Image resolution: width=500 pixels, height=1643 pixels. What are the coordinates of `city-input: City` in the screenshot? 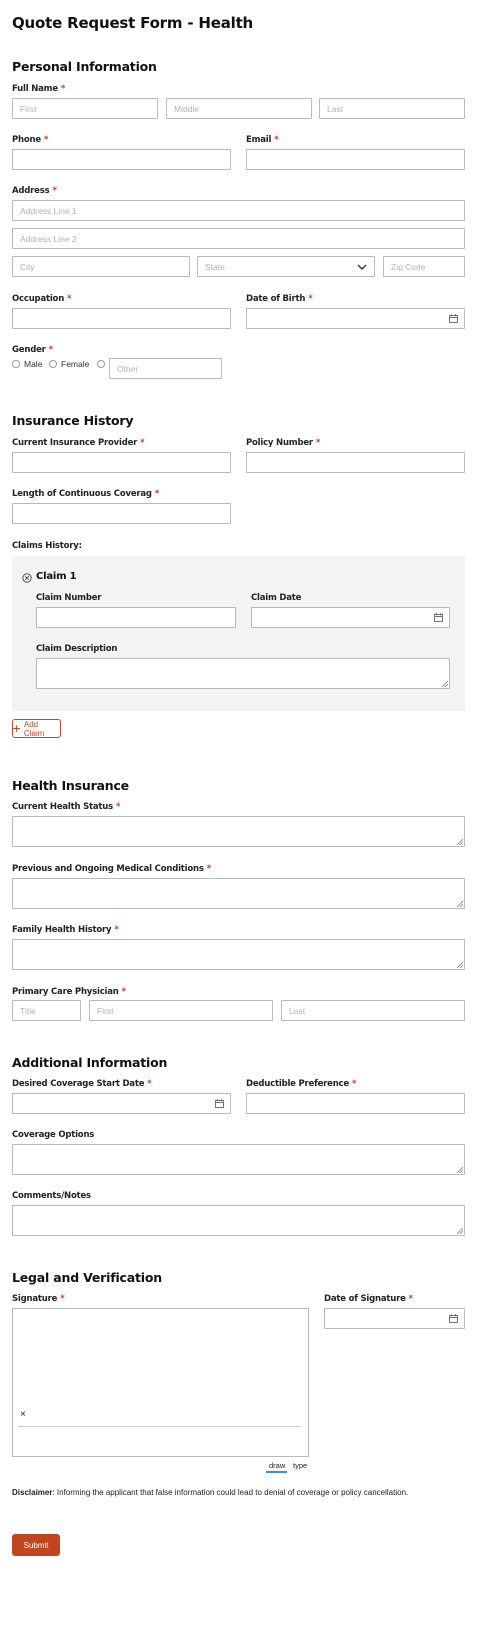 It's located at (101, 266).